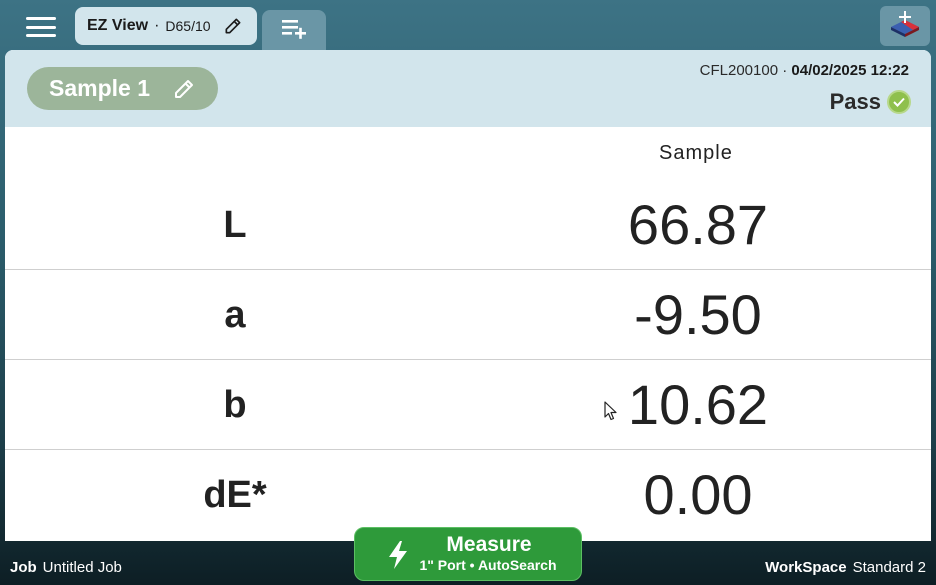 Image resolution: width=936 pixels, height=585 pixels. I want to click on workspace-label: WorkSpace, so click(806, 567).